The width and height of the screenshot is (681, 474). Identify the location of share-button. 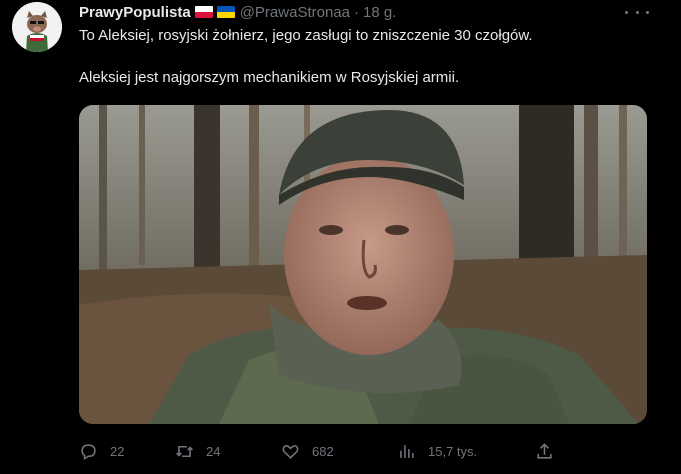
(544, 451).